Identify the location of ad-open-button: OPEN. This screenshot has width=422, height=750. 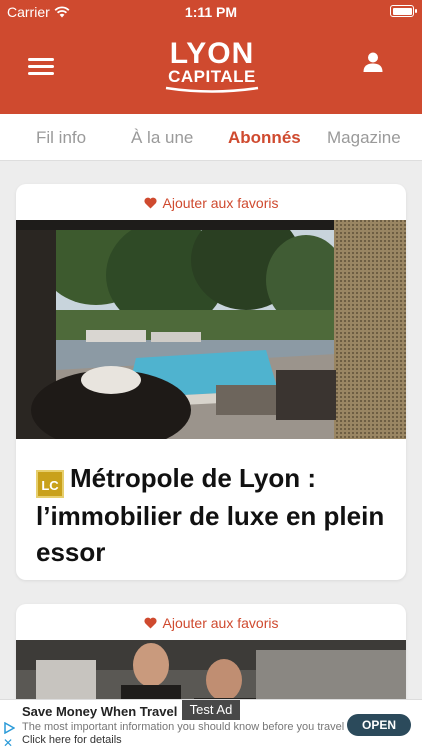
(379, 725).